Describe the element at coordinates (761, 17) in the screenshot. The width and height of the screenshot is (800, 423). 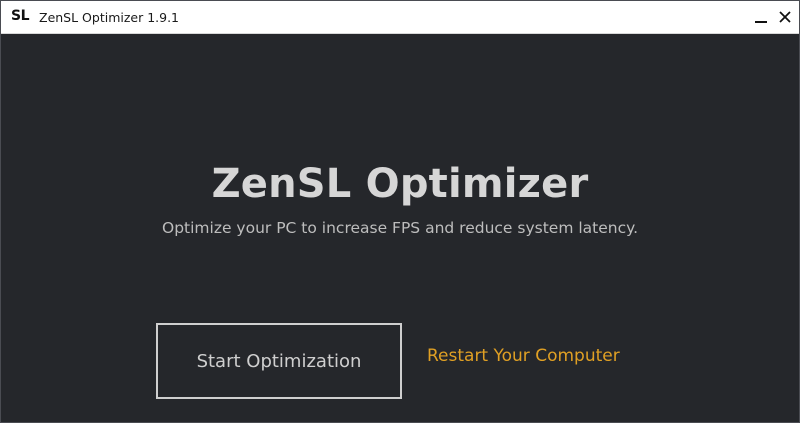
I see `minimize-button` at that location.